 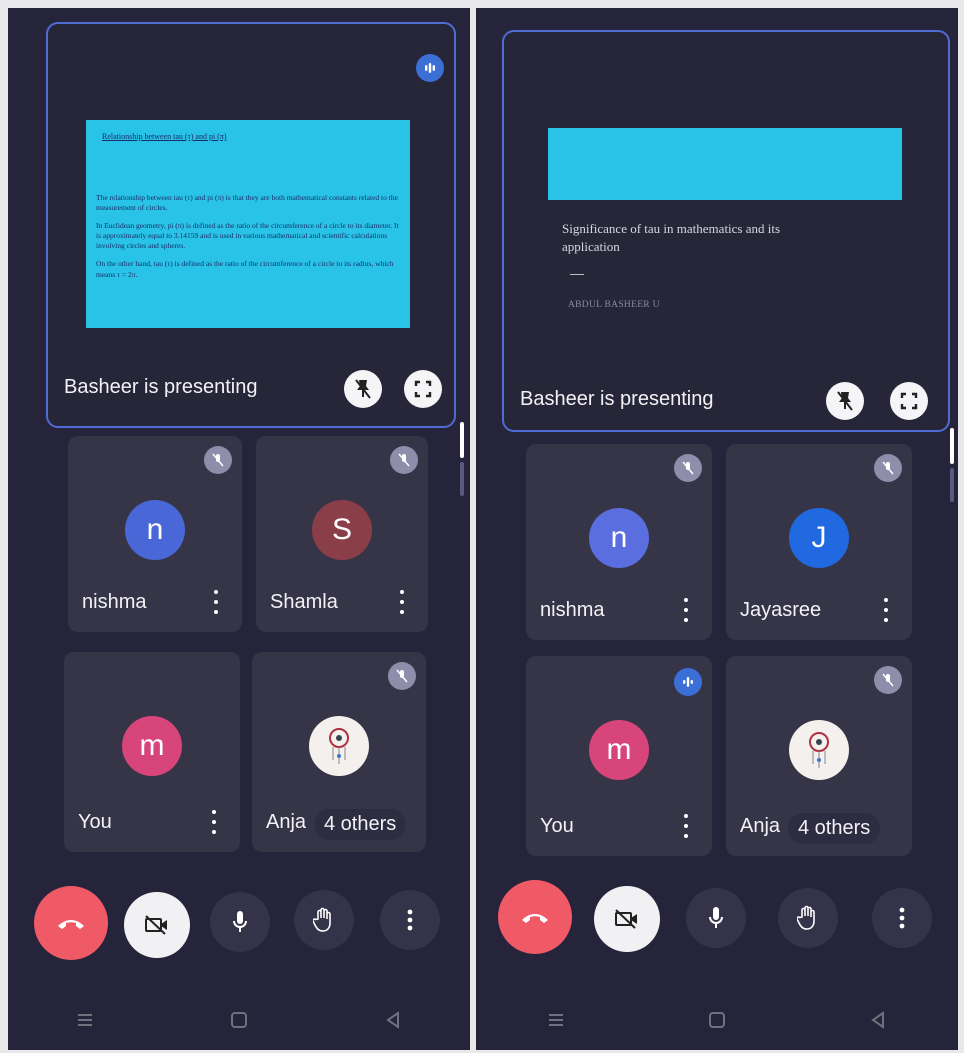 I want to click on participant-tile: J Jayasree, so click(x=819, y=542).